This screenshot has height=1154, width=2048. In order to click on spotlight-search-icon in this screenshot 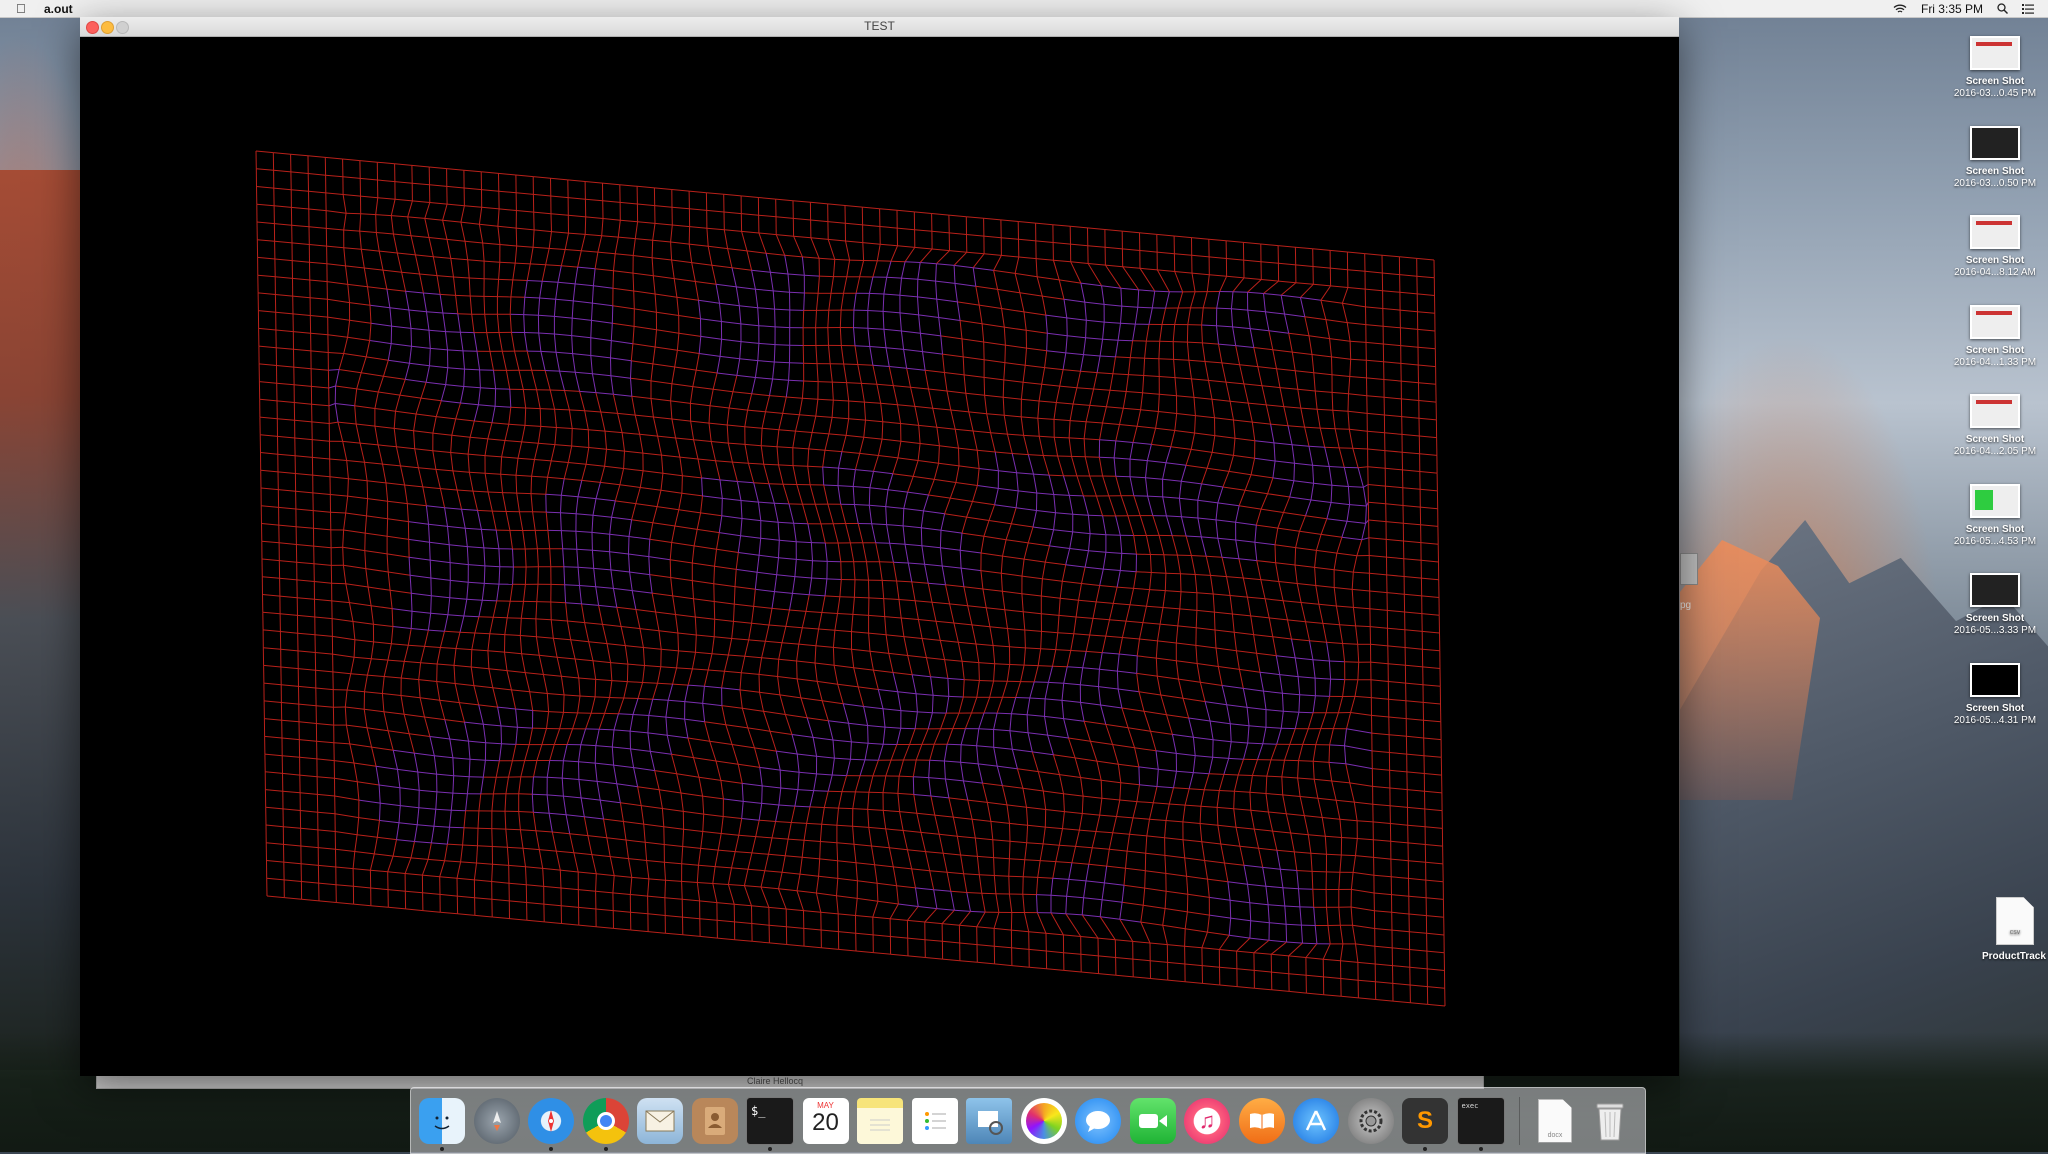, I will do `click(2002, 8)`.